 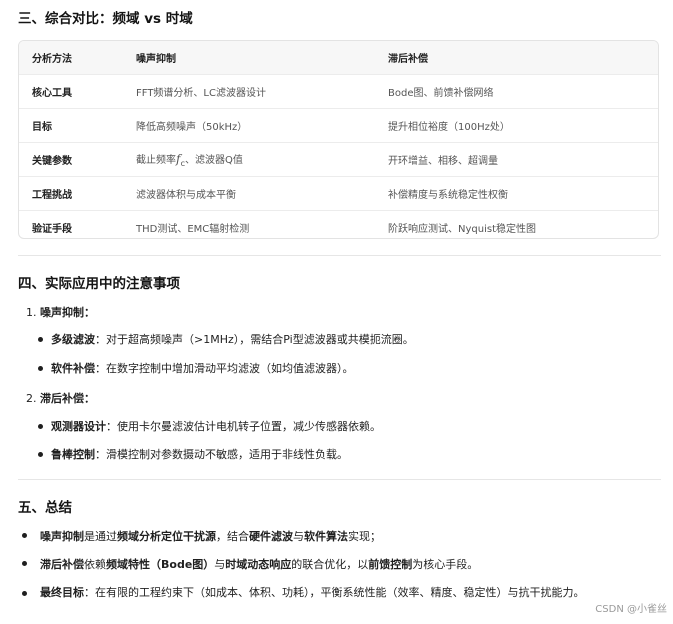 I want to click on table-cell: 降低高频噪声（50kHz）, so click(x=249, y=125).